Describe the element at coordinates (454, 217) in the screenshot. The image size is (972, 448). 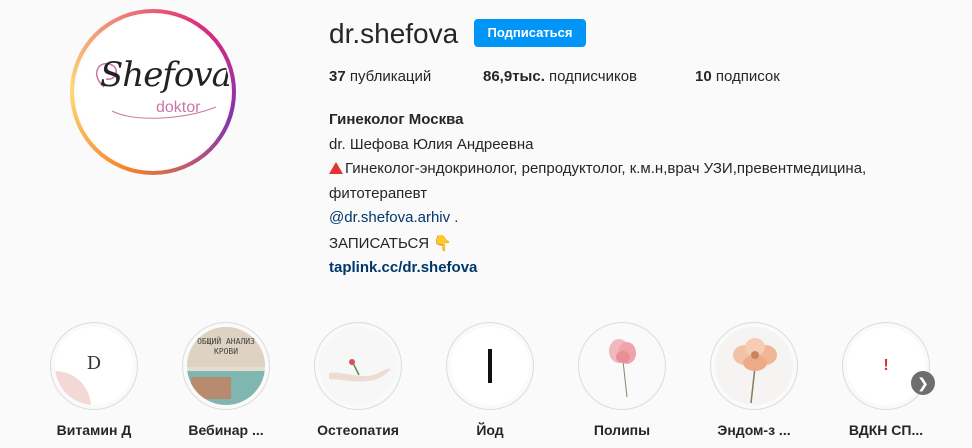
I see `bio-mention-suffix: .` at that location.